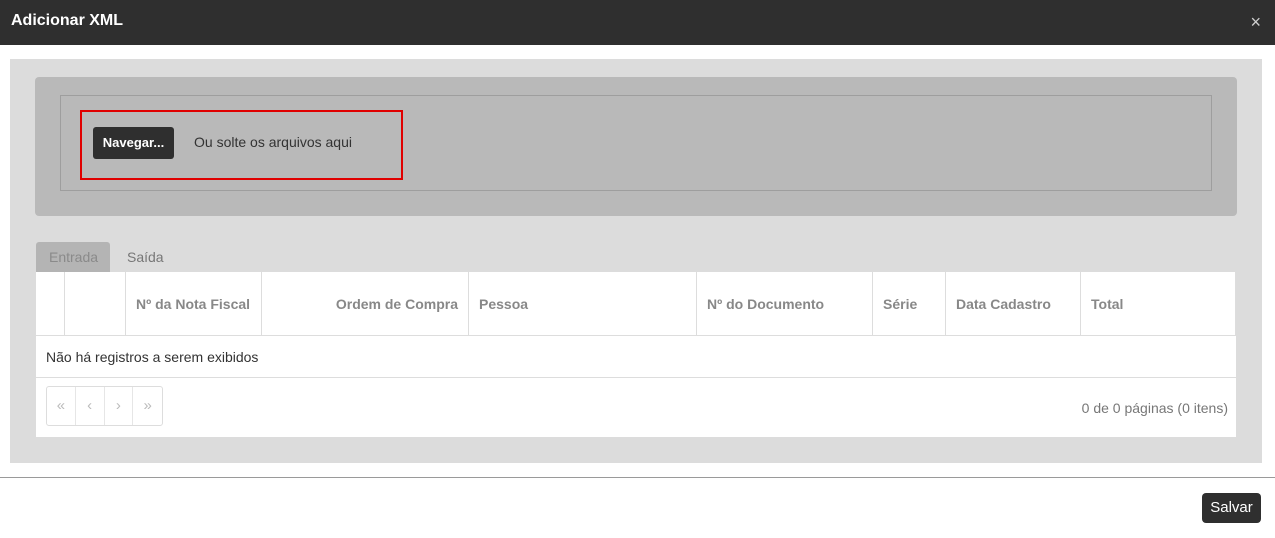  Describe the element at coordinates (95, 304) in the screenshot. I see `column-header-actions` at that location.